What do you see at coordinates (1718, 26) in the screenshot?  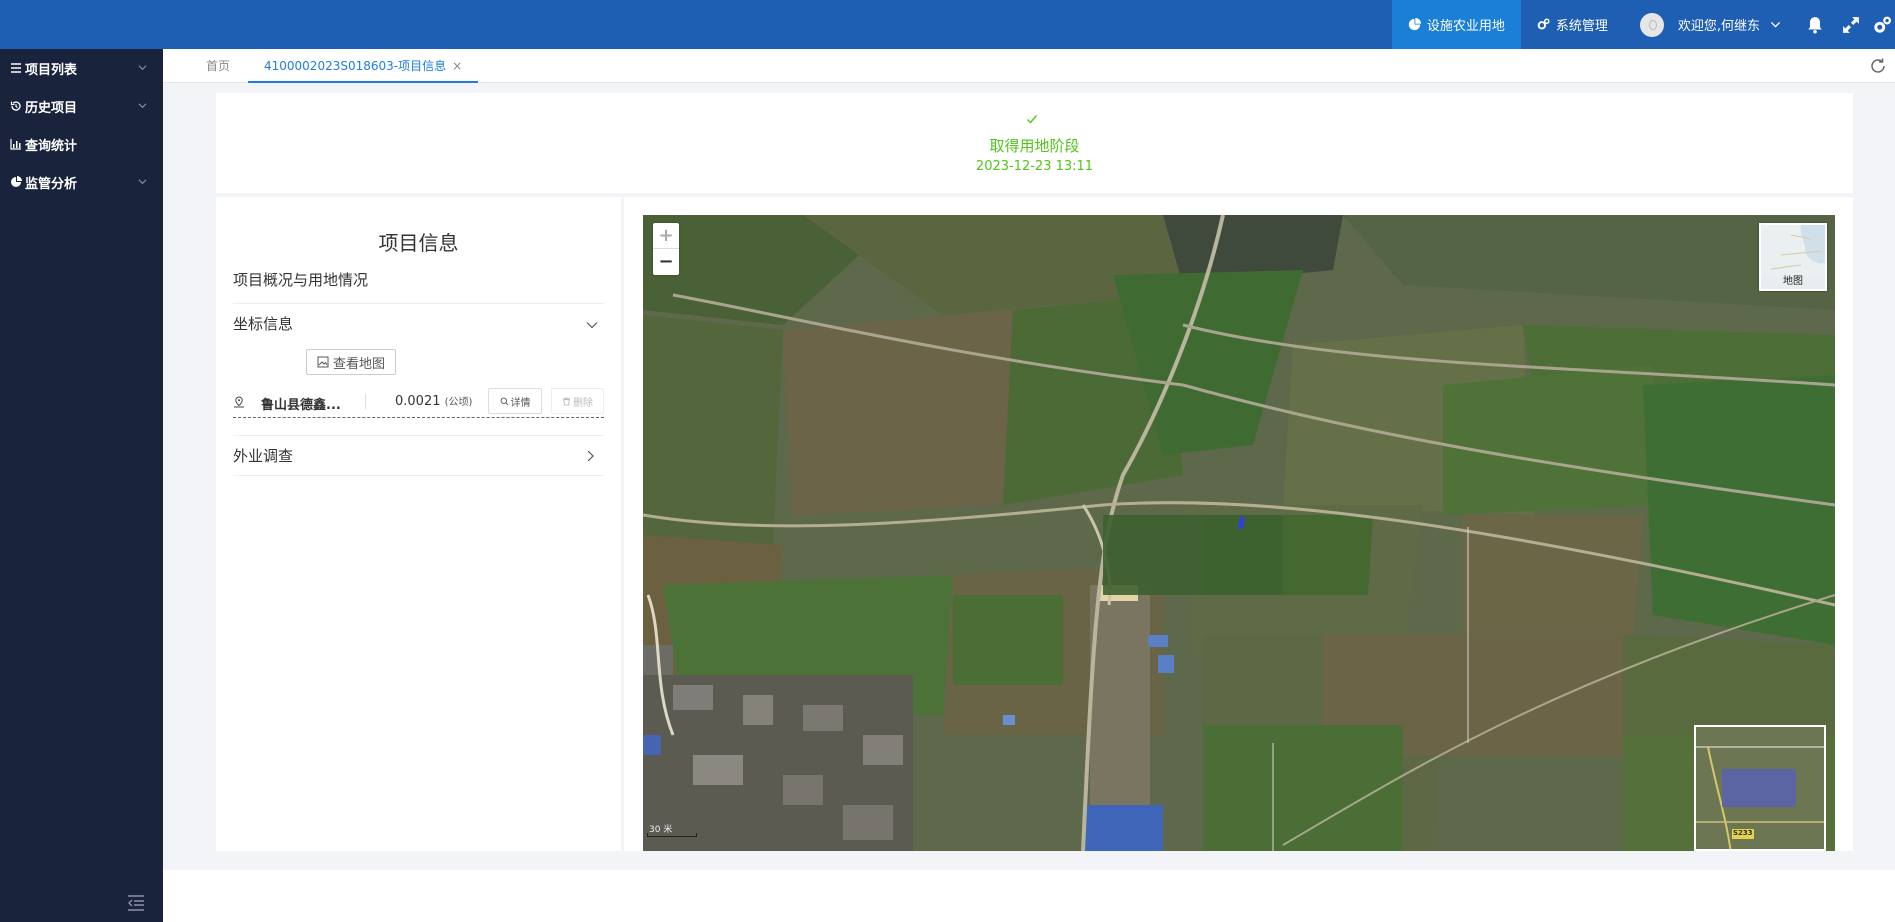 I see `user-greeting: 欢迎您,何继东` at bounding box center [1718, 26].